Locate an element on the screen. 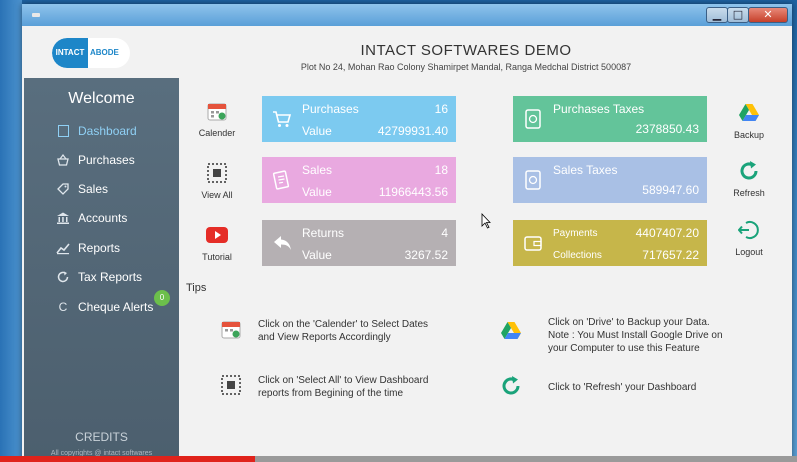 The width and height of the screenshot is (797, 462). cheque-alerts-badge: 0 is located at coordinates (162, 298).